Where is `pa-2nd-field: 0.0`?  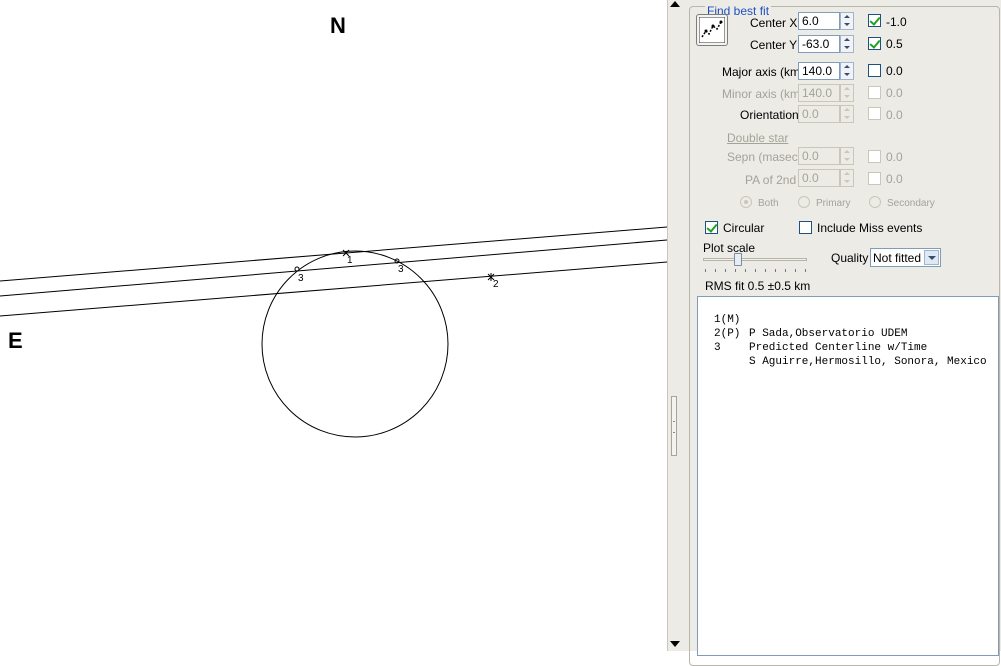
pa-2nd-field: 0.0 is located at coordinates (819, 178).